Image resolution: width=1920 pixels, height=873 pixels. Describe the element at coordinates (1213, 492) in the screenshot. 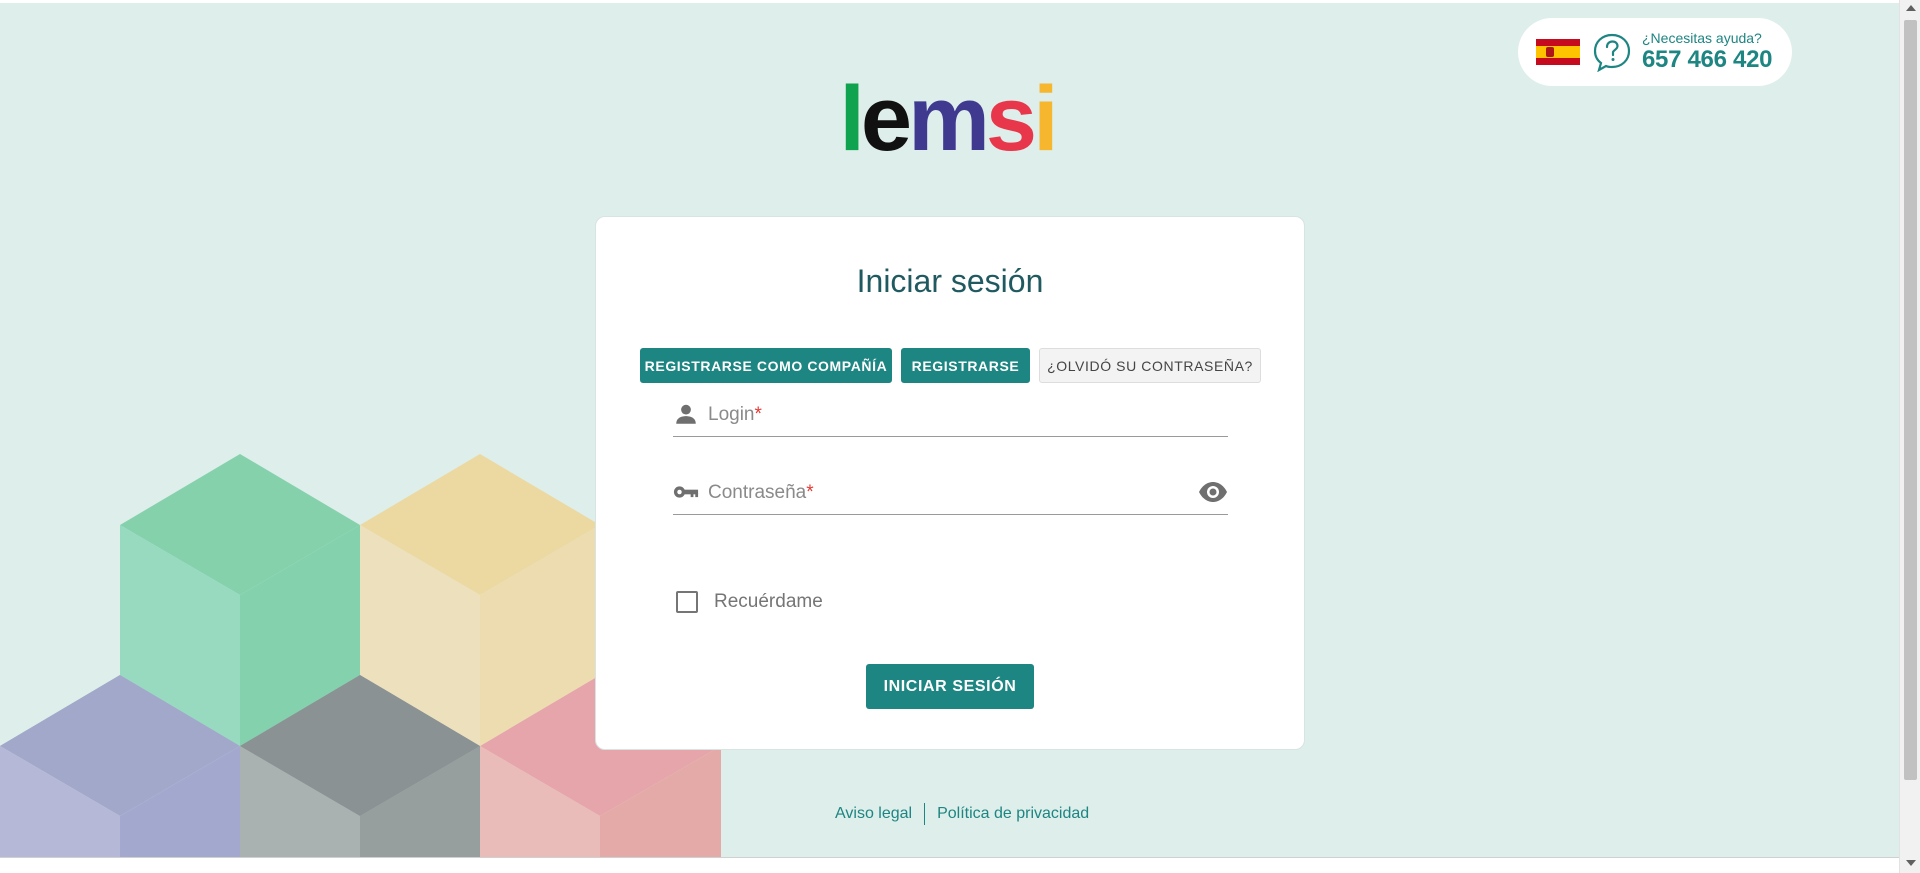

I see `show-password-icon` at that location.